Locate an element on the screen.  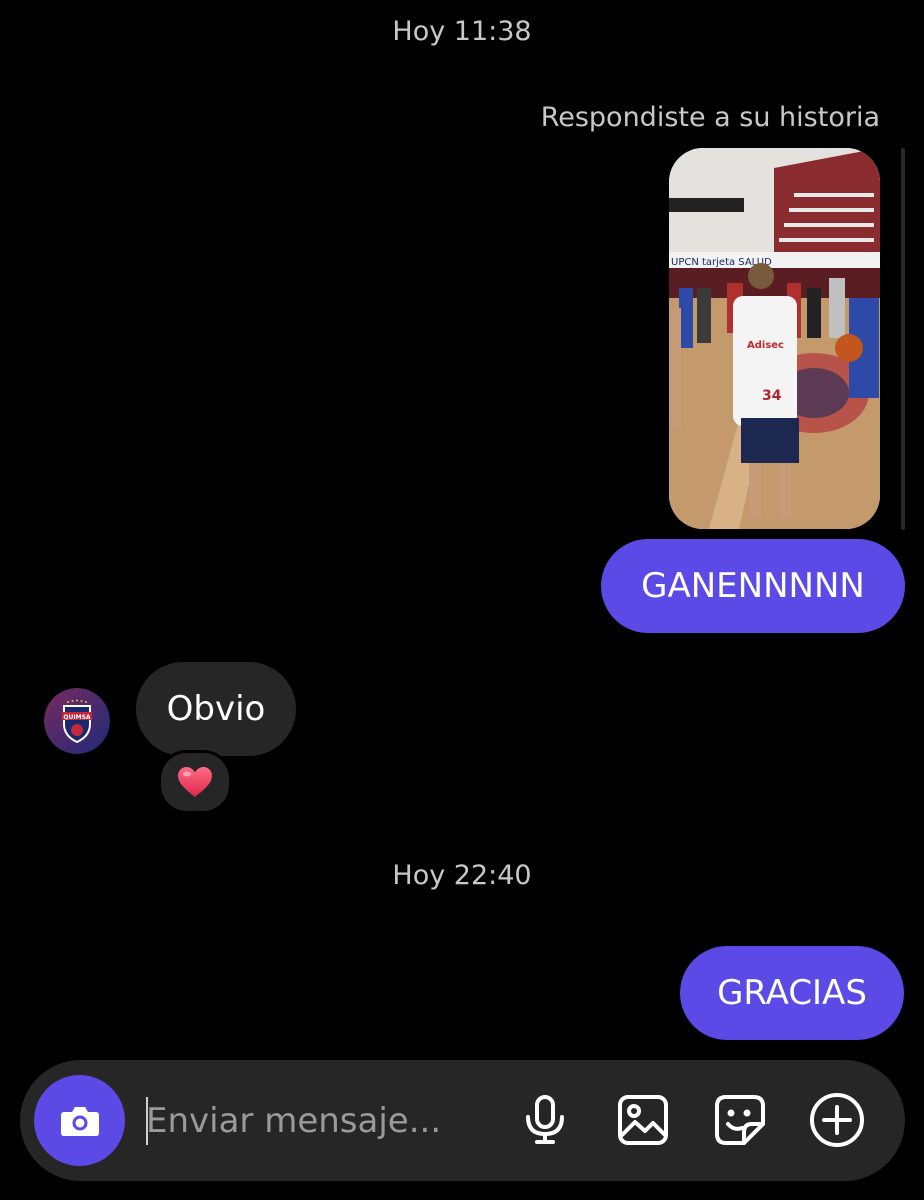
gallery-icon is located at coordinates (643, 1120).